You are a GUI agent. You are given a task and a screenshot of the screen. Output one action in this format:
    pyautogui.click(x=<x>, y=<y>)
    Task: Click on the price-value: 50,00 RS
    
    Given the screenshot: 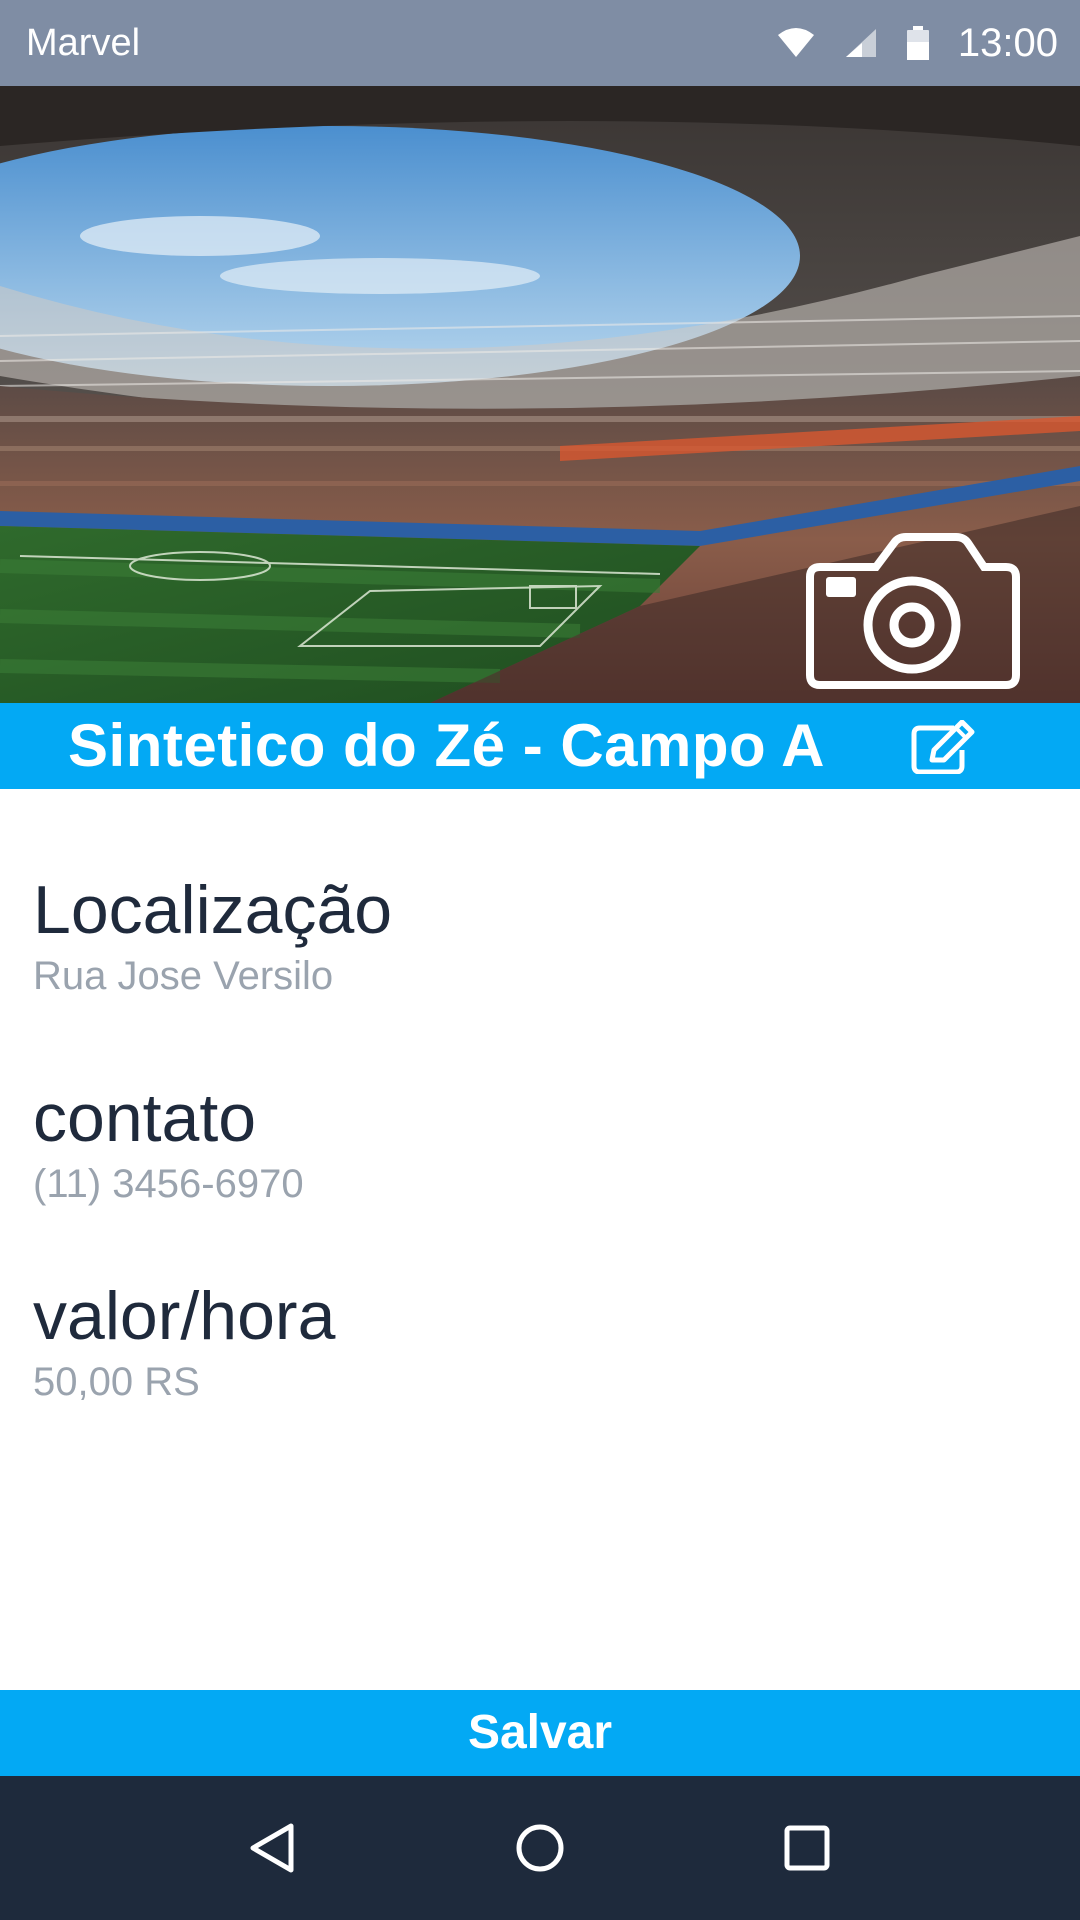 What is the action you would take?
    pyautogui.click(x=116, y=1382)
    